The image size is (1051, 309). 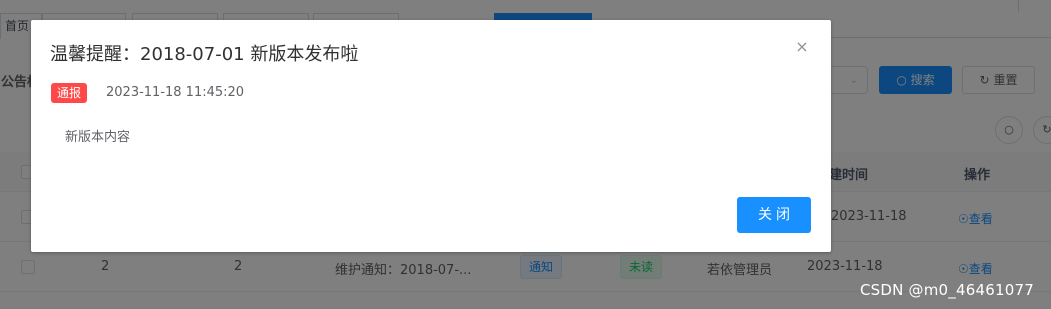 What do you see at coordinates (947, 290) in the screenshot?
I see `watermark: CSDN @m0_46461077` at bounding box center [947, 290].